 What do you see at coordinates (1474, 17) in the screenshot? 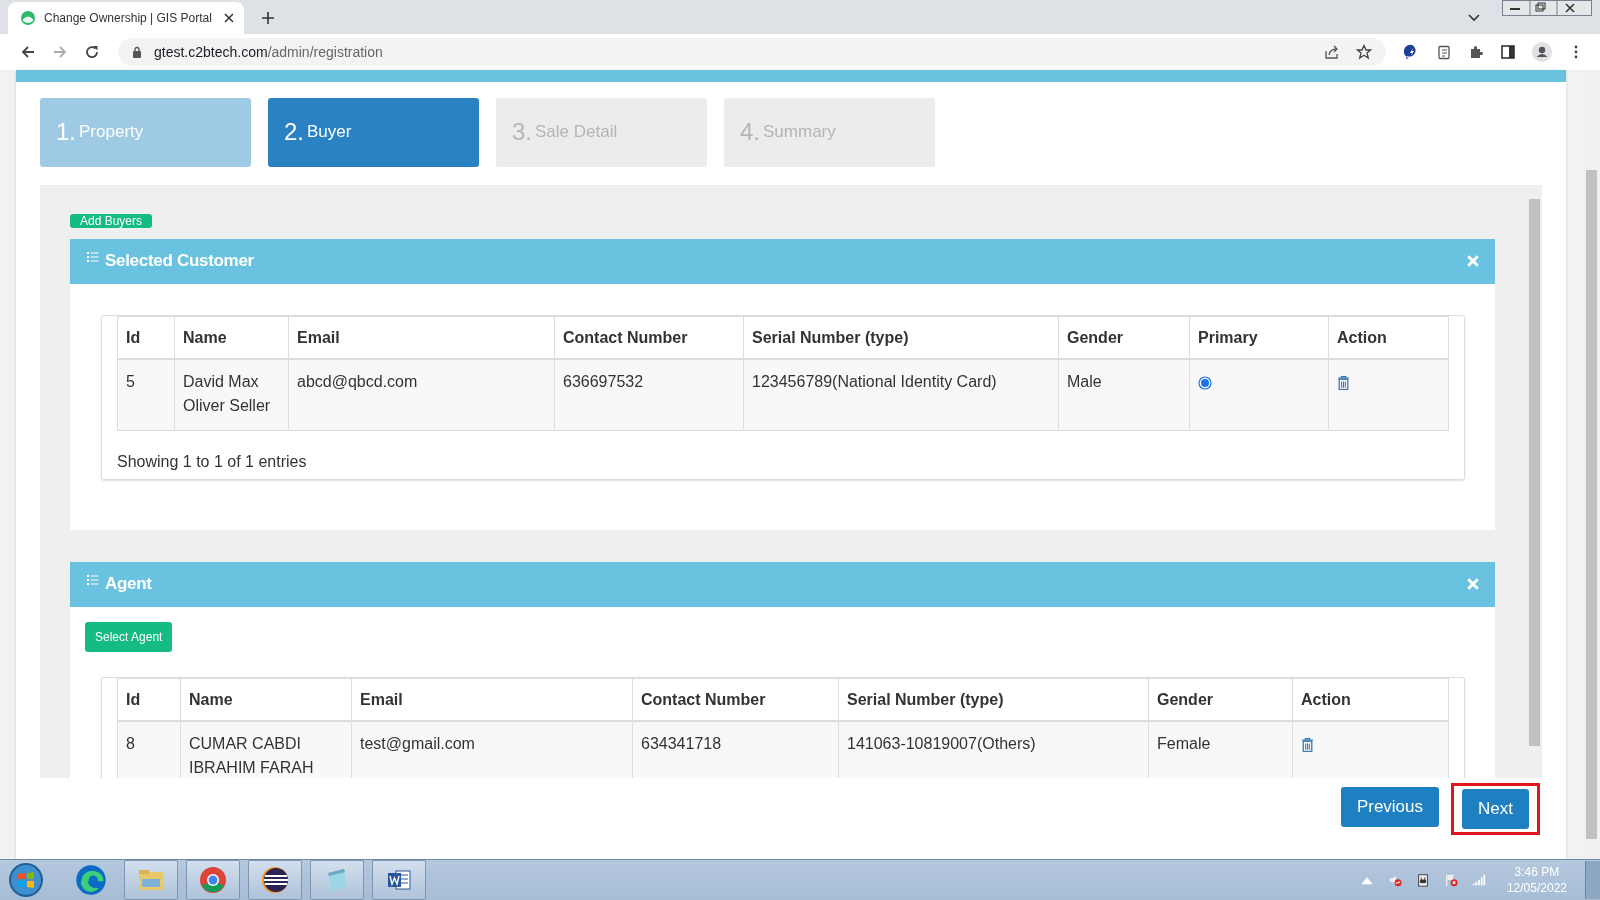
I see `chevron-down-icon` at bounding box center [1474, 17].